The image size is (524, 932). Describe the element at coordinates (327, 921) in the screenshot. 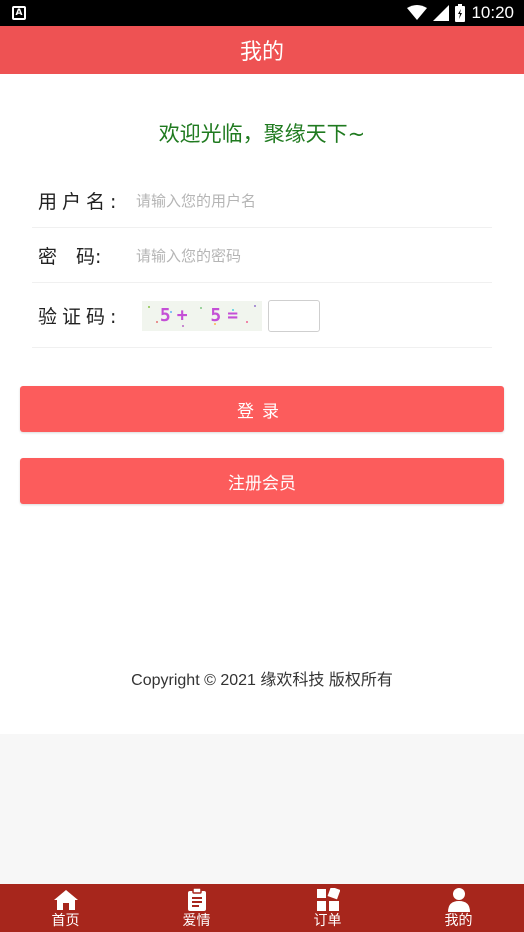

I see `tab-orders-label: 订单` at that location.